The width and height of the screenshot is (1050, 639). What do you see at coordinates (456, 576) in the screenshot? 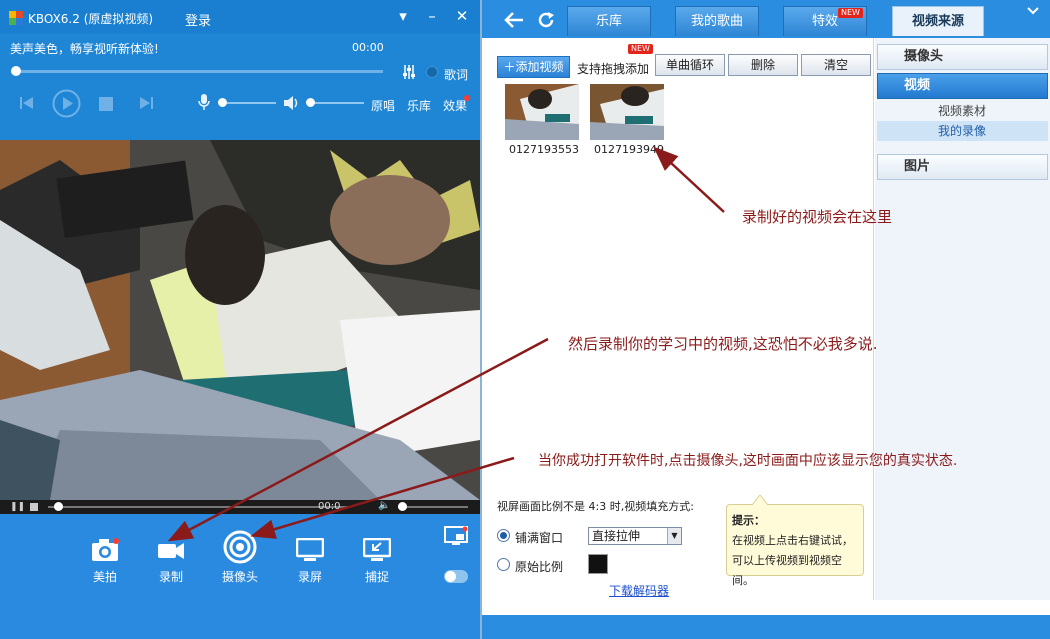
I see `mirror-toggle` at bounding box center [456, 576].